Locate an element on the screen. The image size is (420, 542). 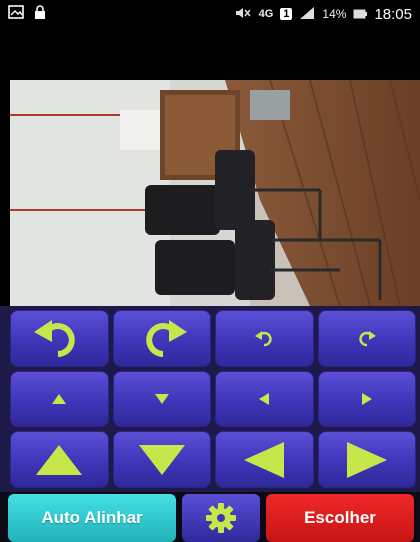
rotate-left-small-icon is located at coordinates (263, 339).